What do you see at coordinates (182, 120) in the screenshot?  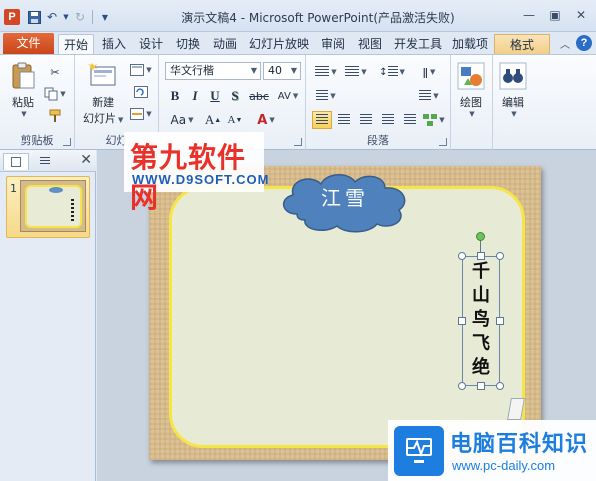 I see `change-case-button: Aa ▼` at bounding box center [182, 120].